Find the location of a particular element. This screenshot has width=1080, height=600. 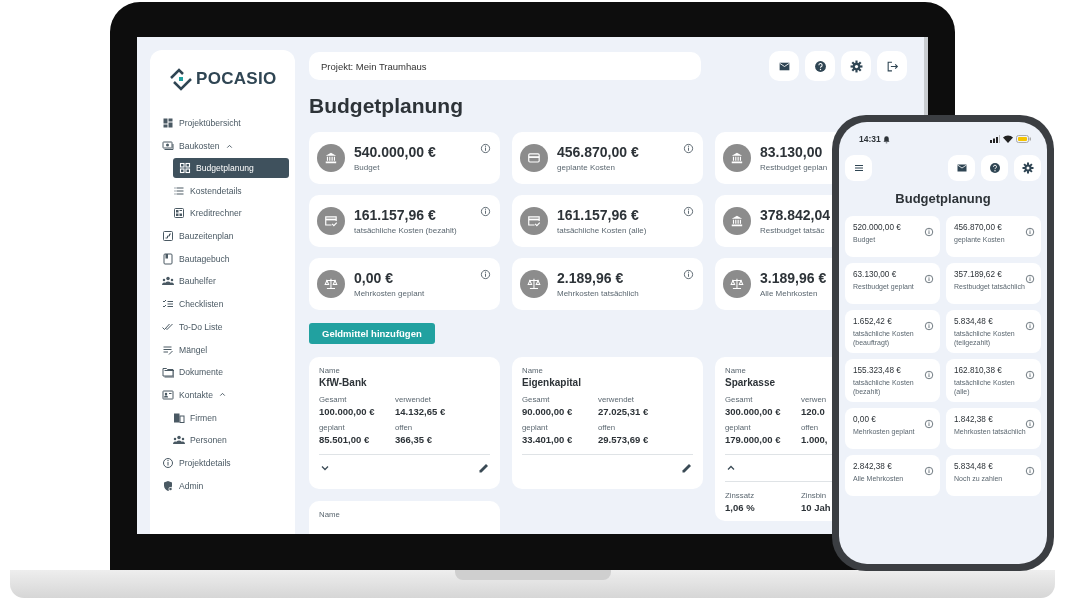

sidebar-item: Admin is located at coordinates (225, 485).